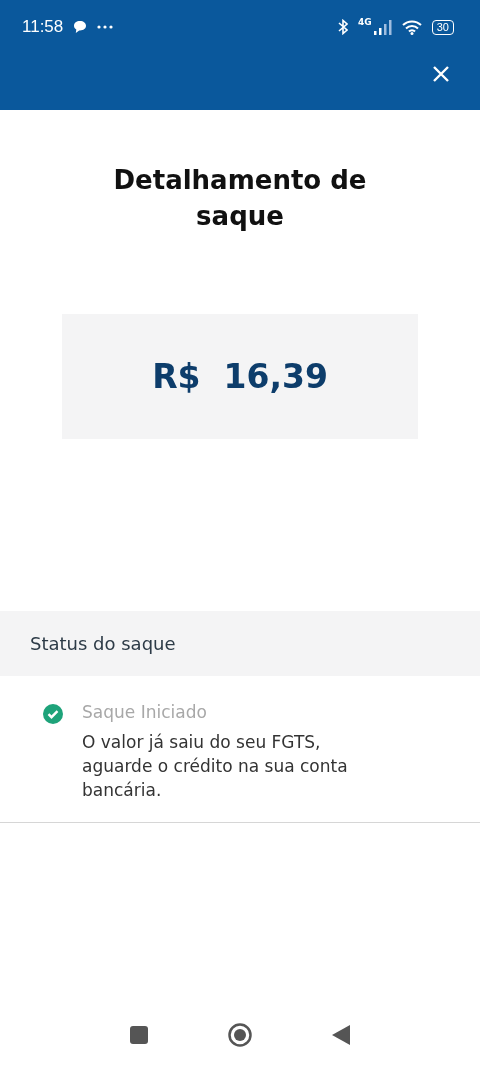  Describe the element at coordinates (105, 27) in the screenshot. I see `more-icon` at that location.